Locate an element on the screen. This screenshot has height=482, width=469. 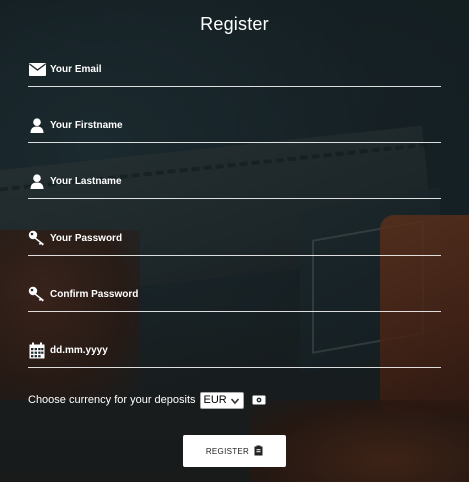
calendar-icon is located at coordinates (37, 350).